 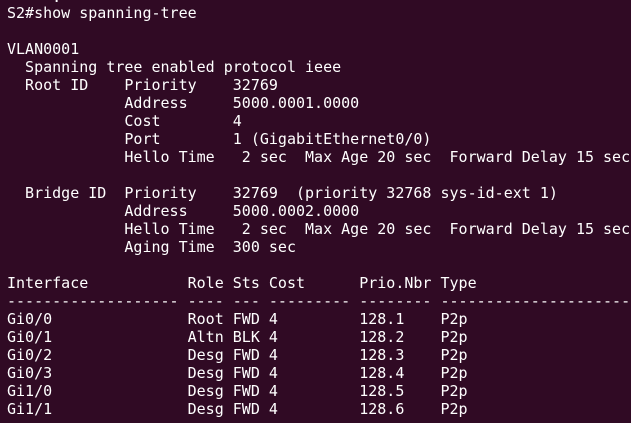 I want to click on table-row: Gi0/2 Desg FWD 4 128.3 P2p, so click(x=237, y=355).